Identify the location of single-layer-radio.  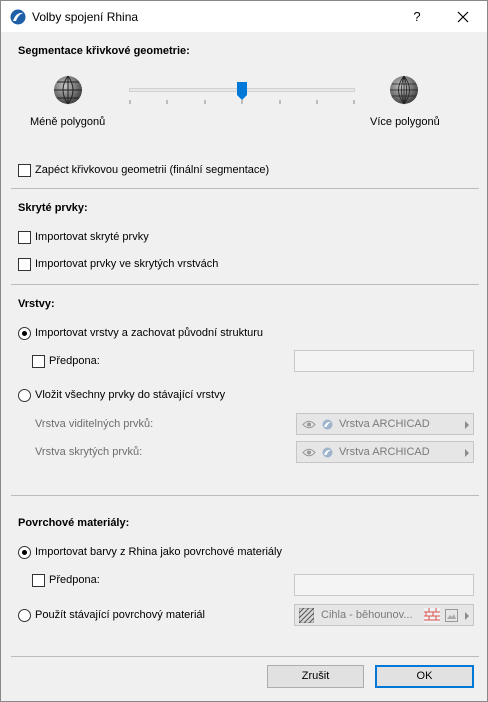
(24, 395).